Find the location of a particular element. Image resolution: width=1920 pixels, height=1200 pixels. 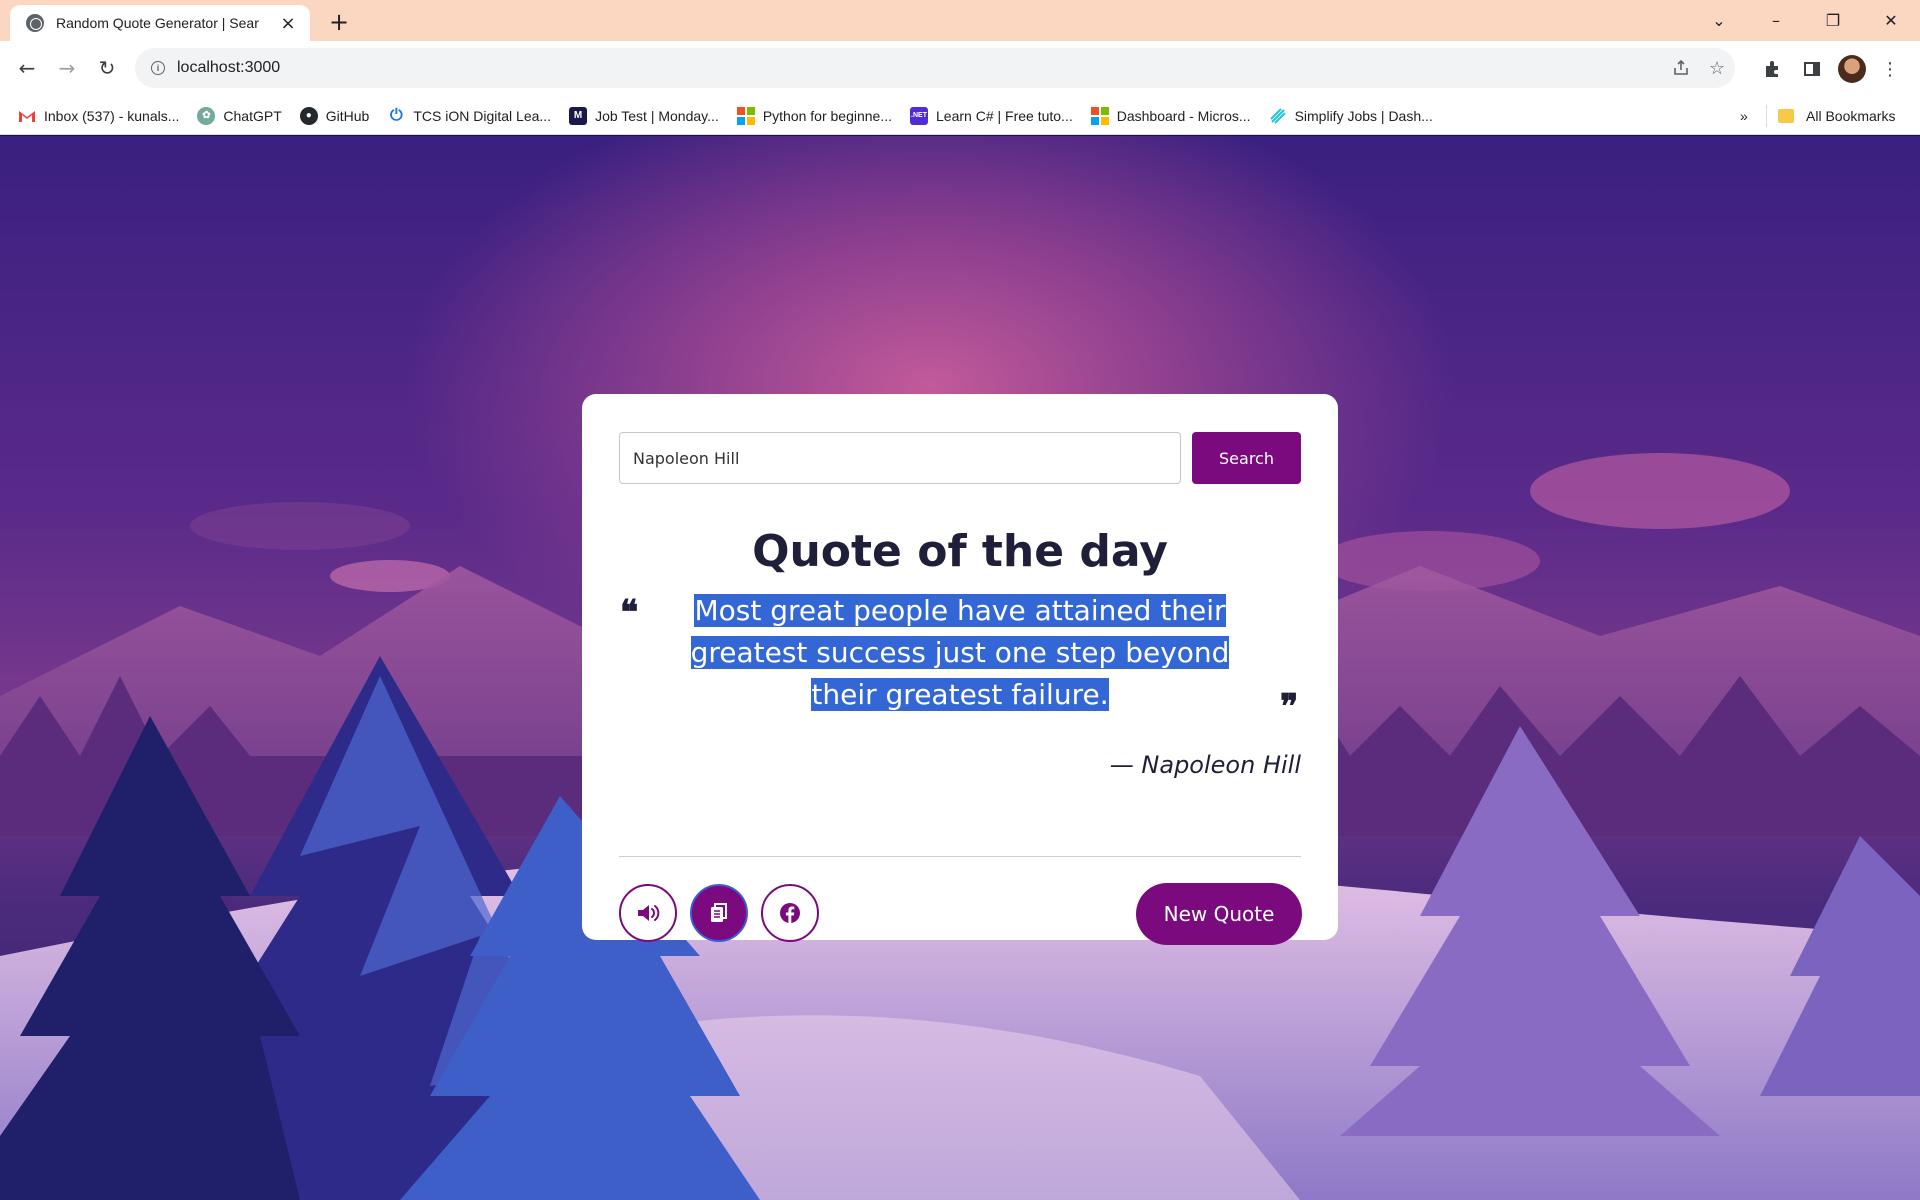

site-info-icon: i is located at coordinates (158, 68).